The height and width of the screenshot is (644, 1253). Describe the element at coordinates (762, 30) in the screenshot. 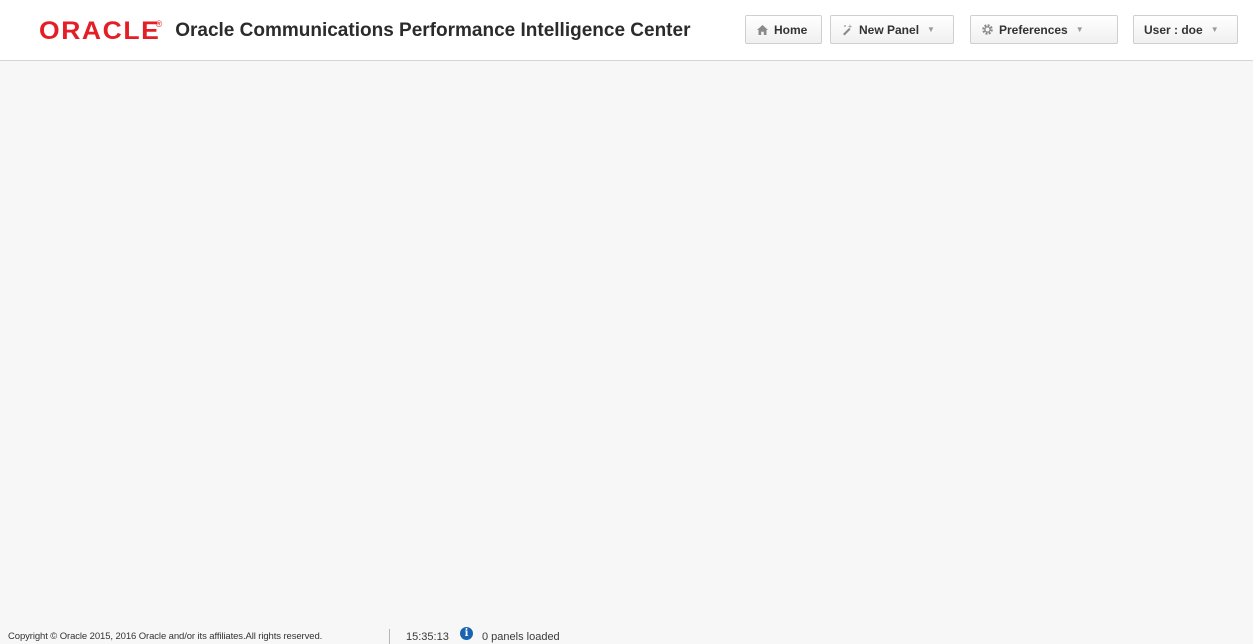

I see `home-icon` at that location.